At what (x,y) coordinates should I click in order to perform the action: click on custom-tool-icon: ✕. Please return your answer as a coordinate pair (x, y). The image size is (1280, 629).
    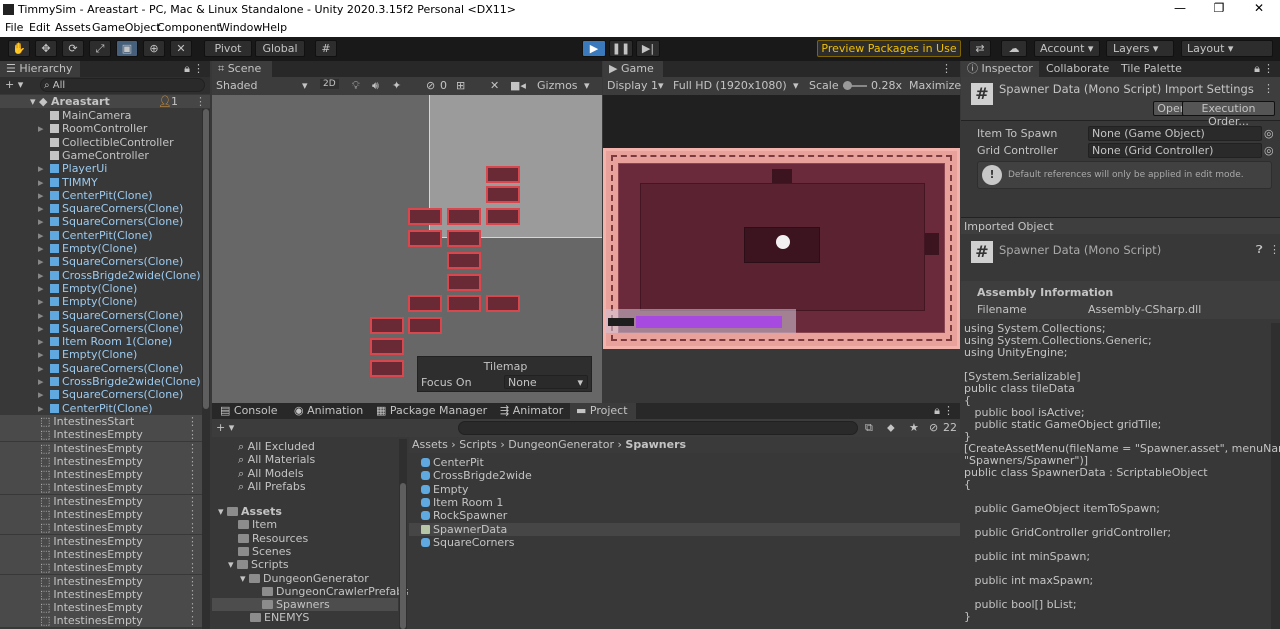
    Looking at the image, I should click on (181, 48).